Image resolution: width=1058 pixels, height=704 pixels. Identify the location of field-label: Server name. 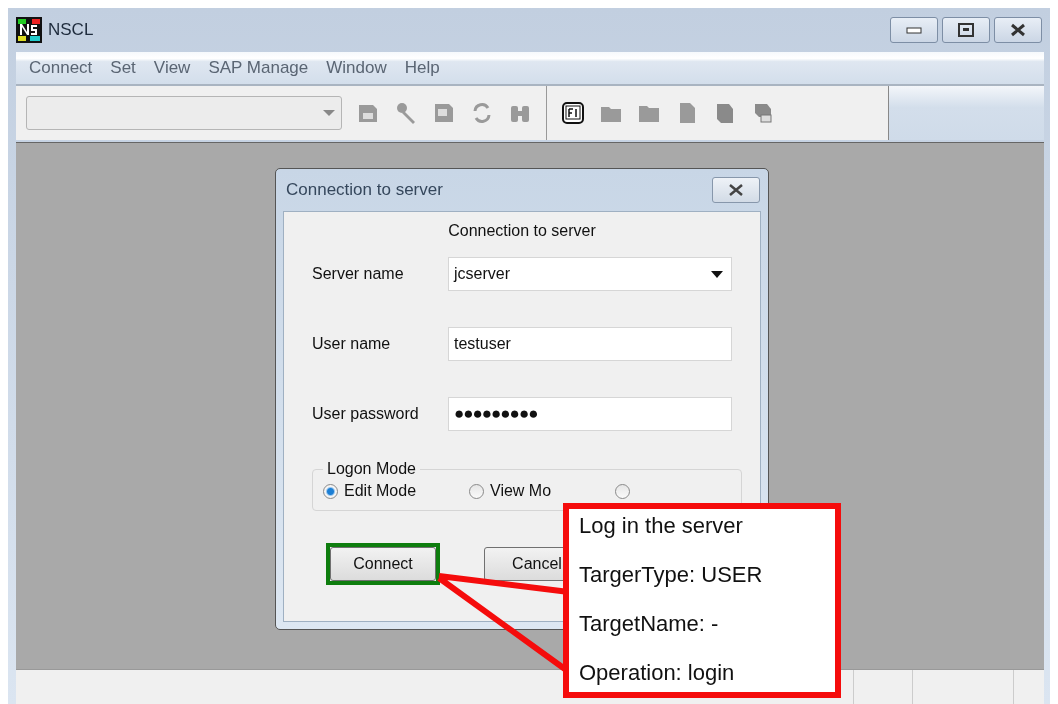
(358, 274).